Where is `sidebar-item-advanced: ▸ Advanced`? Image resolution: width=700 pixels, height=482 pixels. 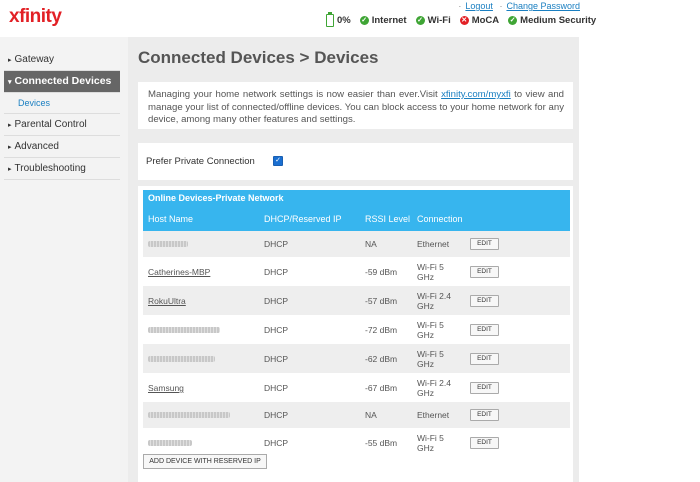
sidebar-item-advanced: ▸ Advanced is located at coordinates (62, 147).